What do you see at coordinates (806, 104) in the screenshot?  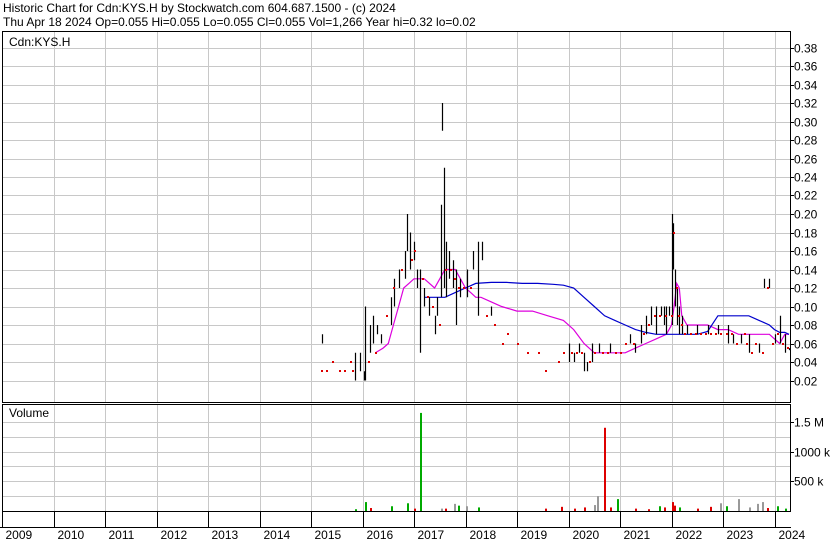 I see `price-tick-label: 0.32` at bounding box center [806, 104].